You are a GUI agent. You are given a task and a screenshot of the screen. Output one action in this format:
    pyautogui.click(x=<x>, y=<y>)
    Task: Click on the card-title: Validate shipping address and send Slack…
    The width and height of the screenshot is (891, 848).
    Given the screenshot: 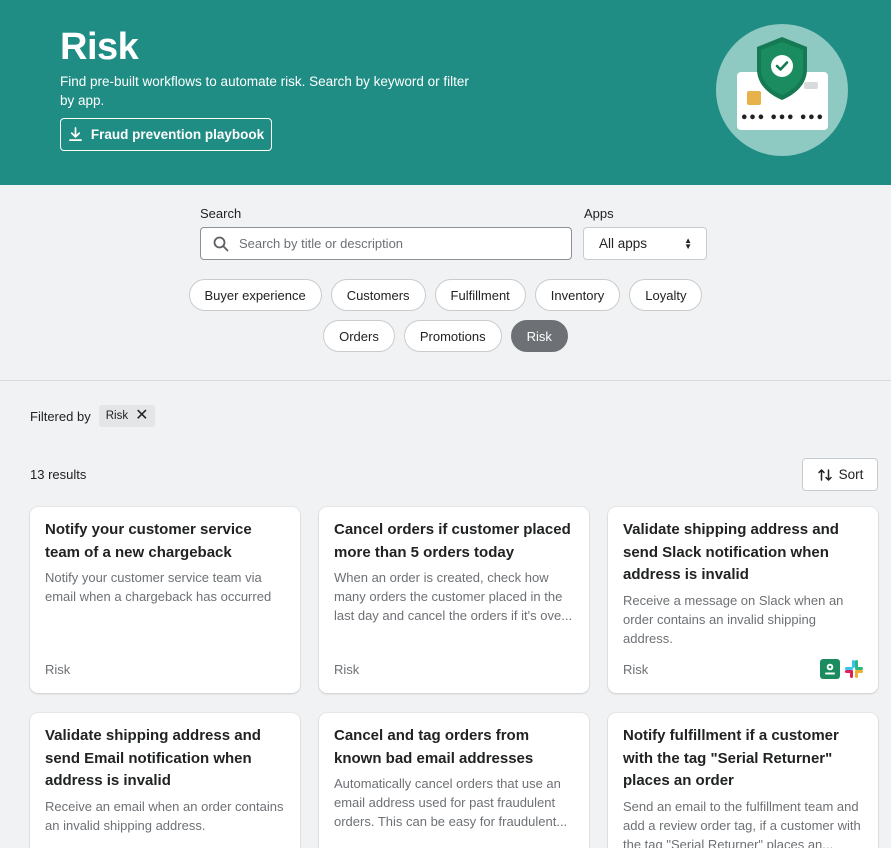 What is the action you would take?
    pyautogui.click(x=731, y=552)
    